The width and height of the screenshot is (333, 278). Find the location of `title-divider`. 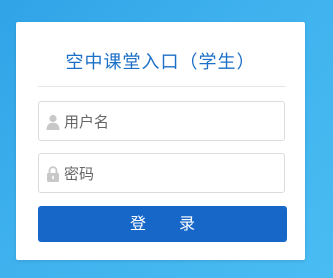

title-divider is located at coordinates (162, 86).